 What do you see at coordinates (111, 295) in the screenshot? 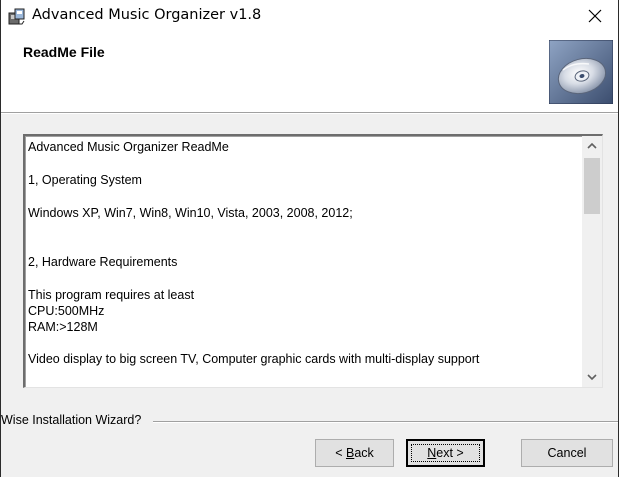
I see `readme-line: This program requires at least` at bounding box center [111, 295].